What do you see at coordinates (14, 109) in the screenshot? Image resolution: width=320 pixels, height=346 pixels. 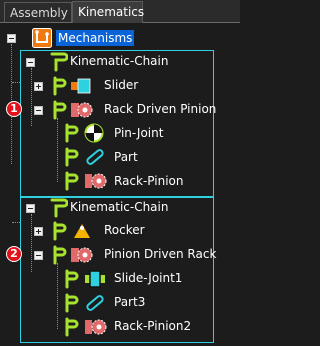 I see `callout-badge-1: 1` at bounding box center [14, 109].